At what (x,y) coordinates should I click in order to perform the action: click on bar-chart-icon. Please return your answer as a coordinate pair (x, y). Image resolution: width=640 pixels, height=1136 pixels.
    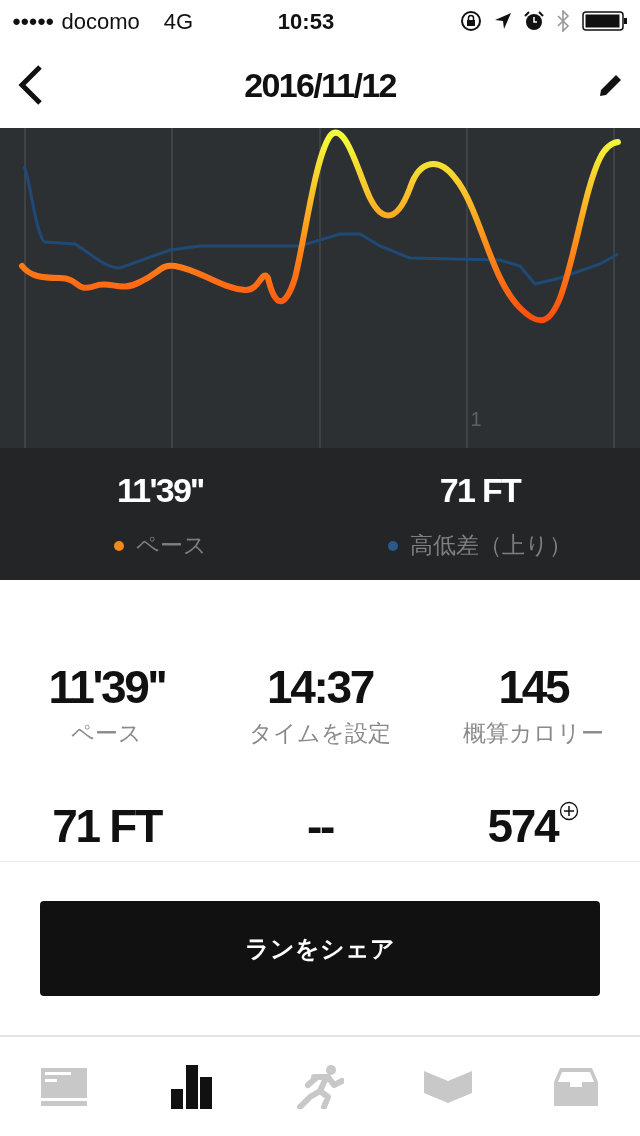
    Looking at the image, I should click on (192, 1086).